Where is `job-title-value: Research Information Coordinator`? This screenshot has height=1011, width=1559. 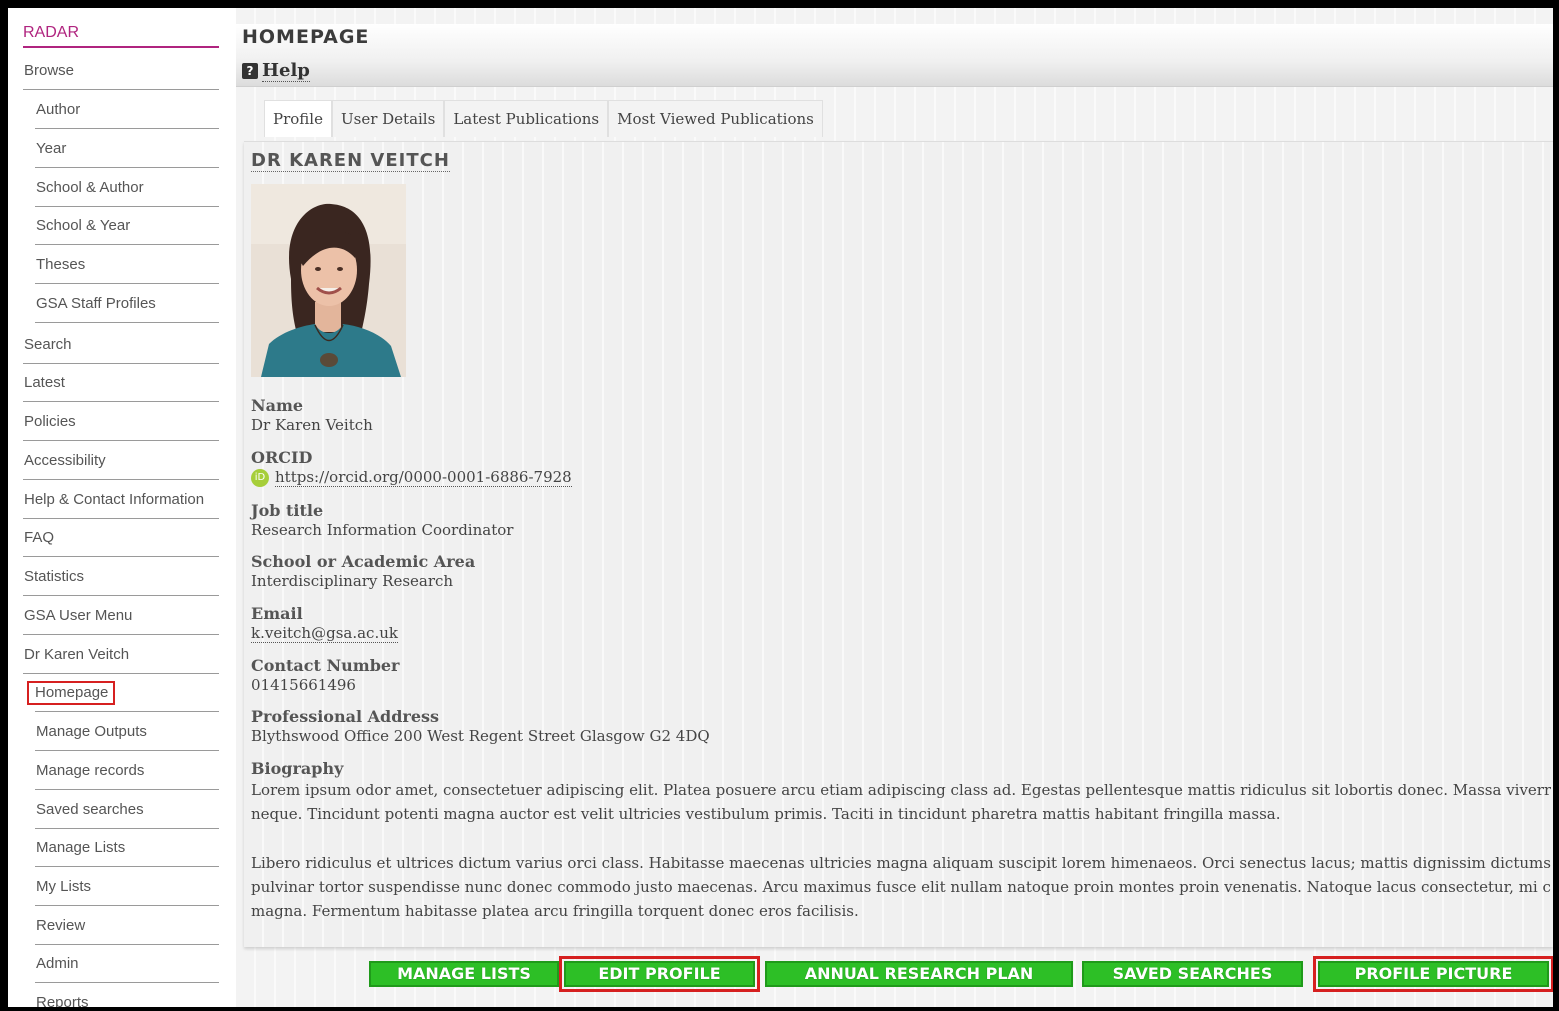
job-title-value: Research Information Coordinator is located at coordinates (382, 530).